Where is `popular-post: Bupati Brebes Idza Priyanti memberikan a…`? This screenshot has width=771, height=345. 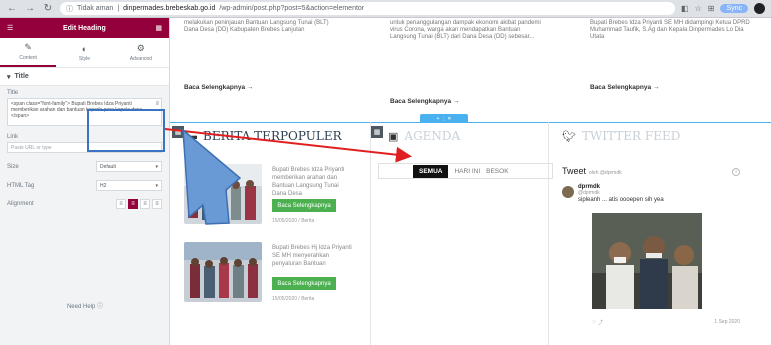 popular-post: Bupati Brebes Idza Priyanti memberikan a… is located at coordinates (264, 199).